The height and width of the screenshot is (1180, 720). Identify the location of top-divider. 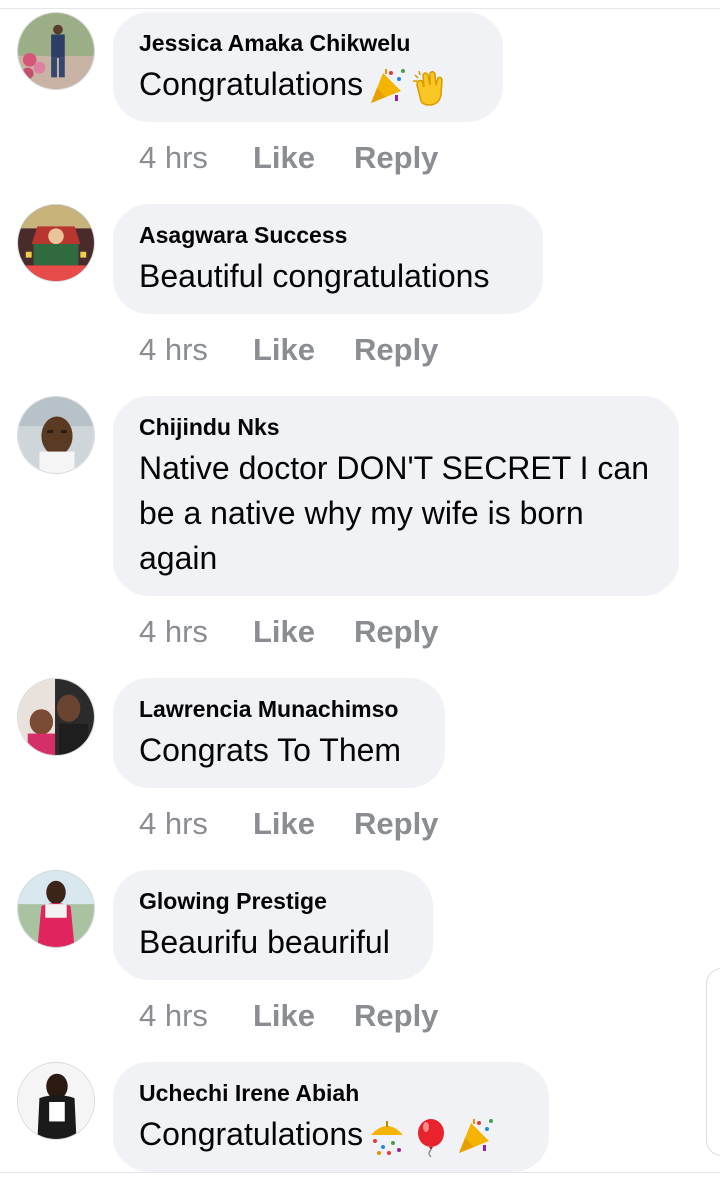
(360, 4).